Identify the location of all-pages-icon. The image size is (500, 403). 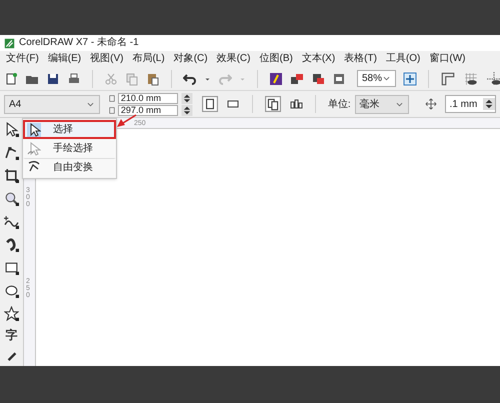
(272, 104).